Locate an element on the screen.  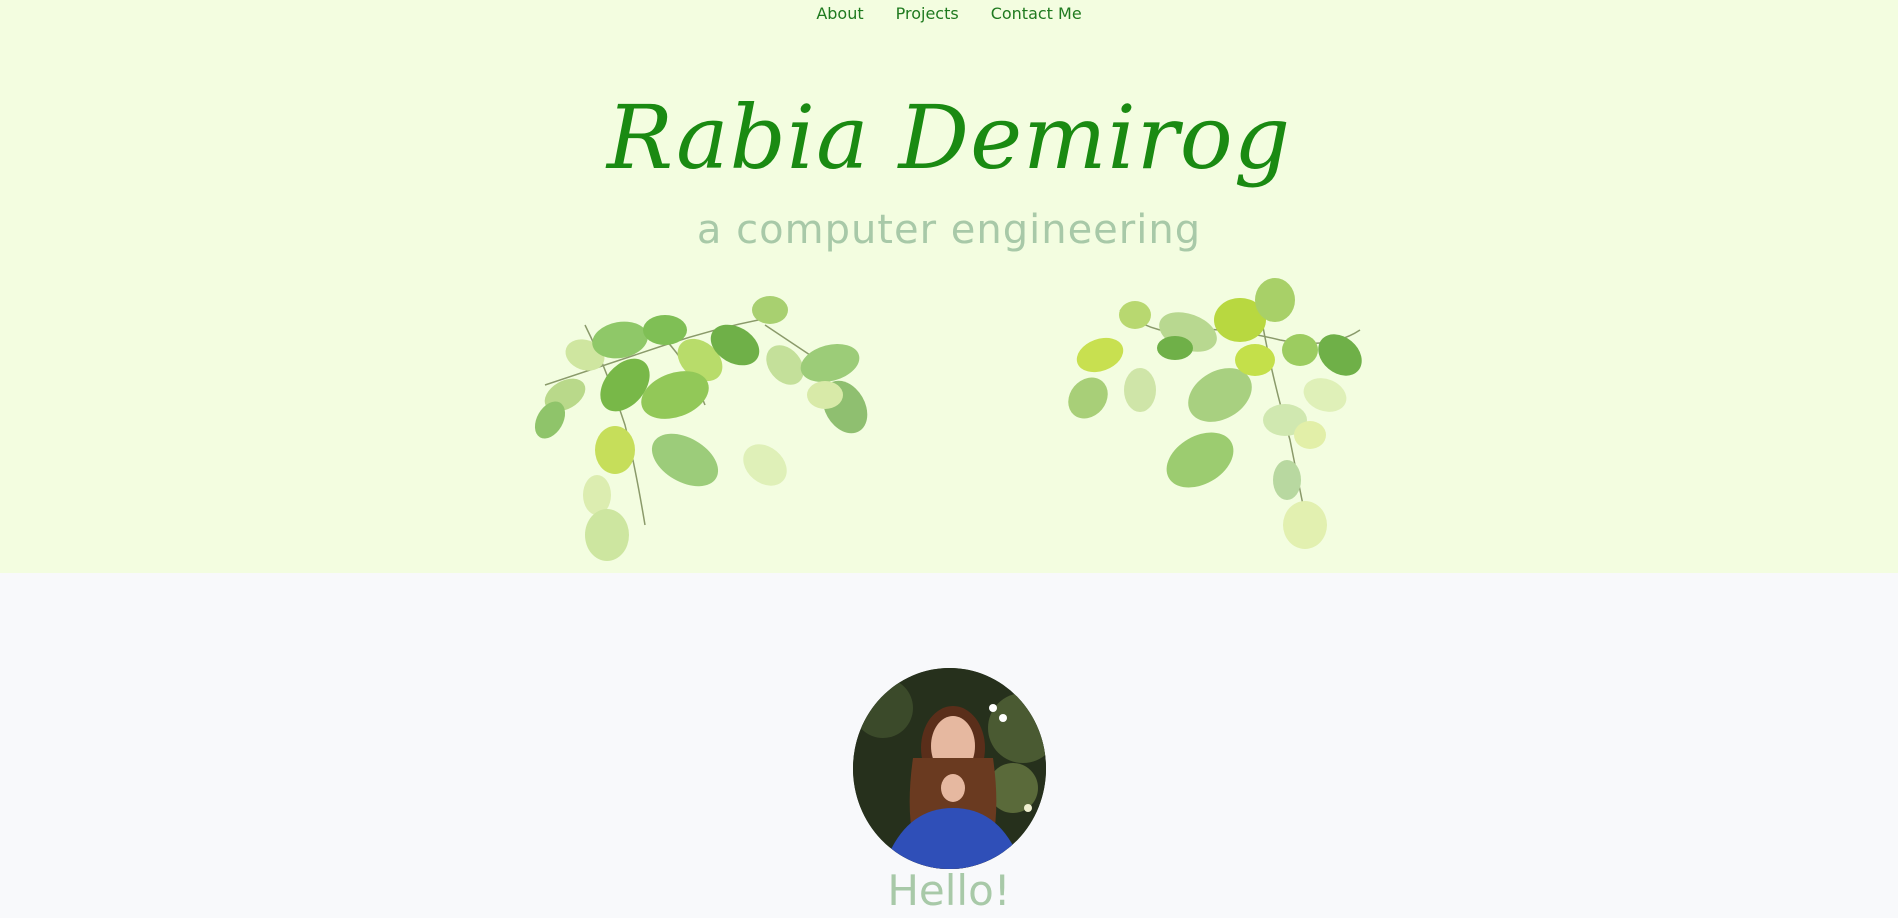
nav-about-link: About is located at coordinates (839, 14).